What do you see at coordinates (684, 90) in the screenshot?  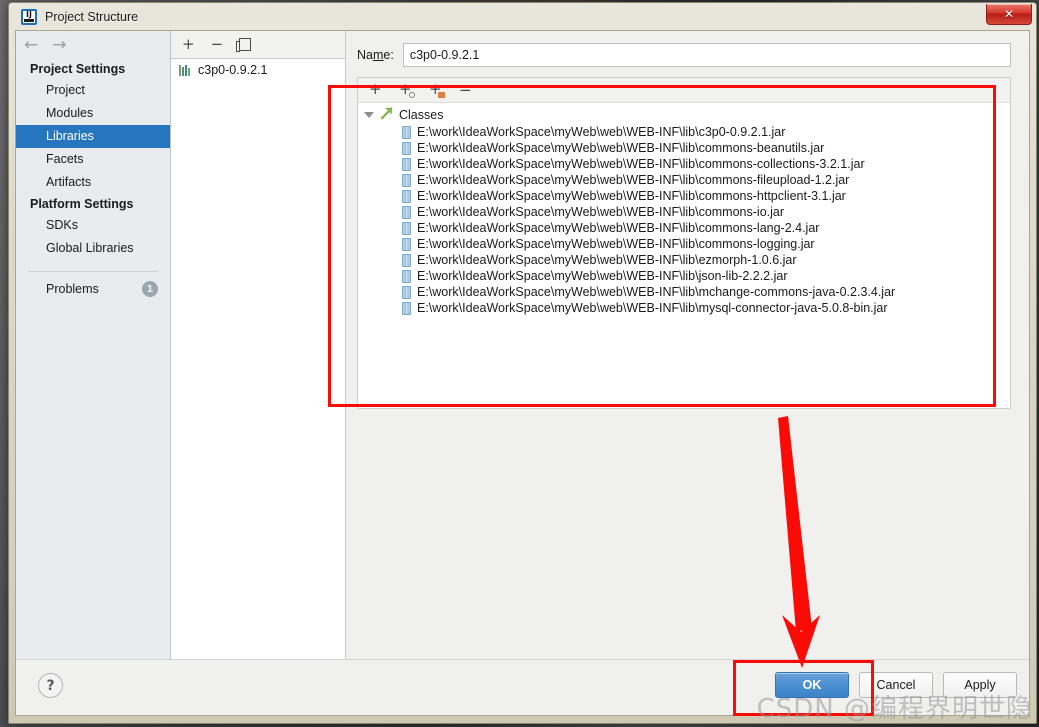 I see `roots-toolbar: + + + −` at bounding box center [684, 90].